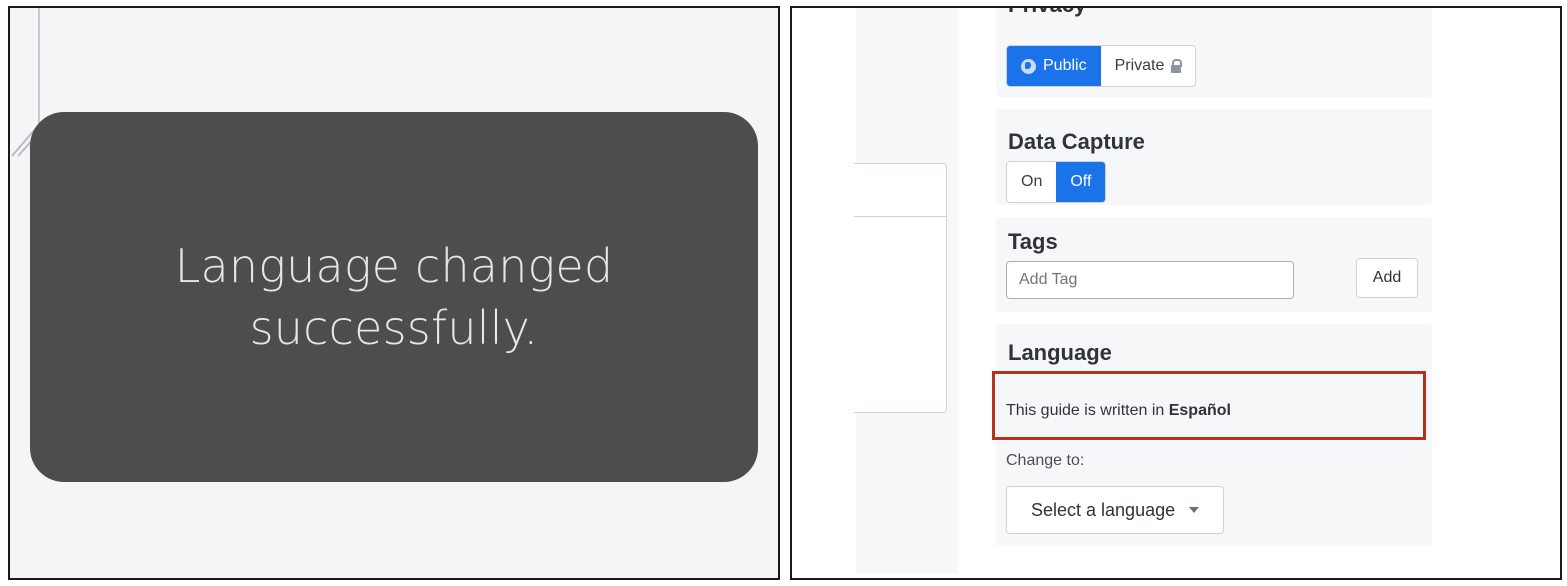 Image resolution: width=1567 pixels, height=586 pixels. I want to click on data-capture-off-button: Off, so click(1081, 182).